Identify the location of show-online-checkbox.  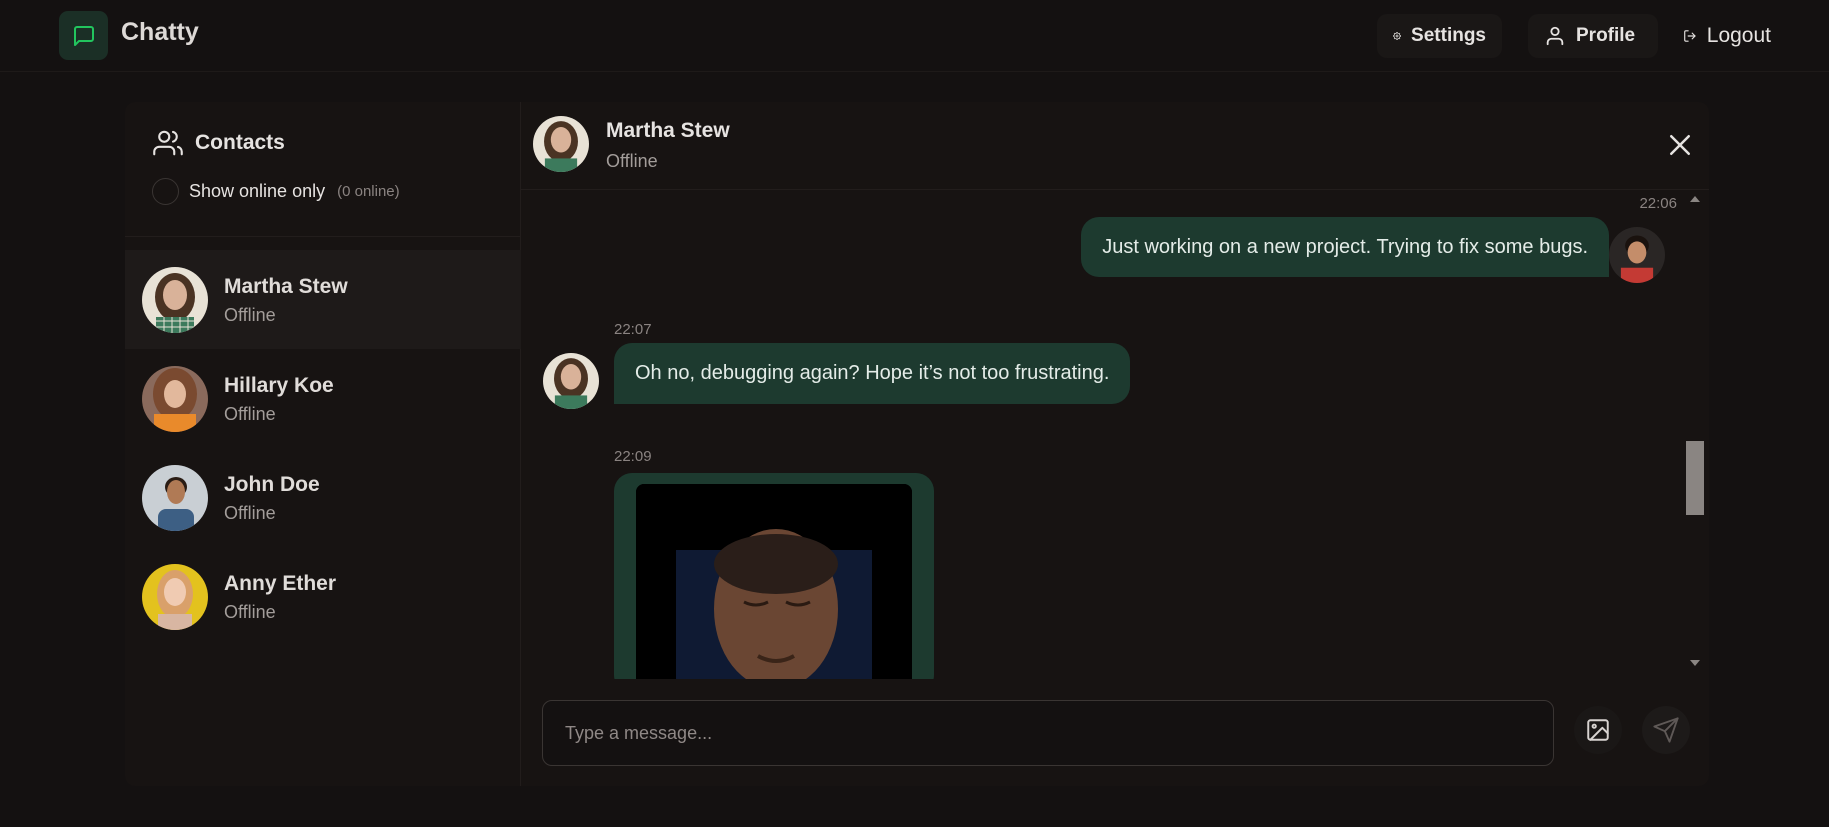
(165, 191).